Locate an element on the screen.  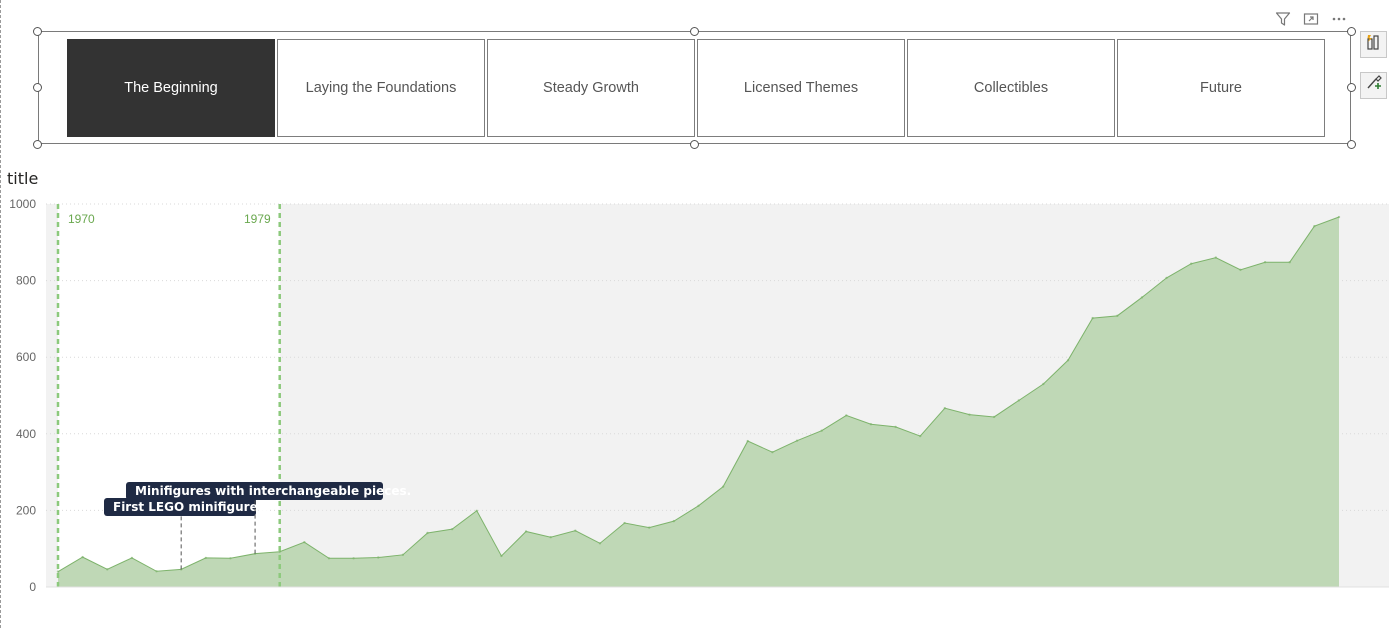
y-tick-label: 600 is located at coordinates (26, 357).